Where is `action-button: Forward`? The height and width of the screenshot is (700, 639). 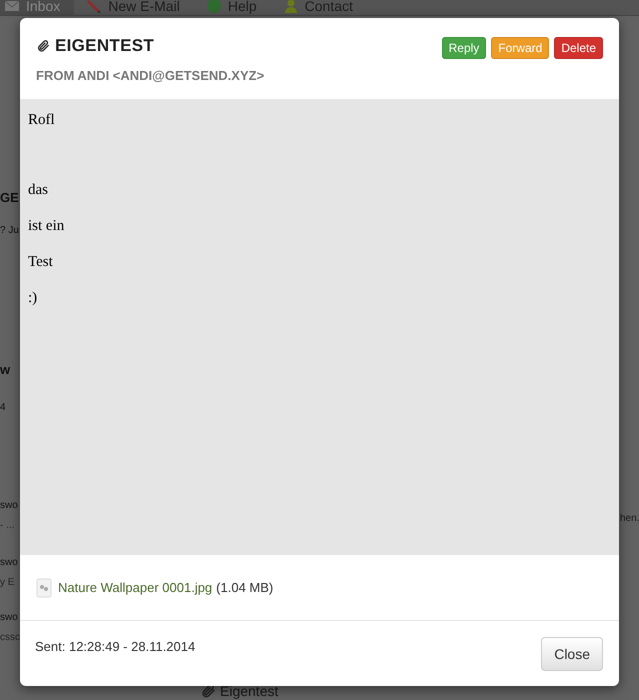
action-button: Forward is located at coordinates (520, 48).